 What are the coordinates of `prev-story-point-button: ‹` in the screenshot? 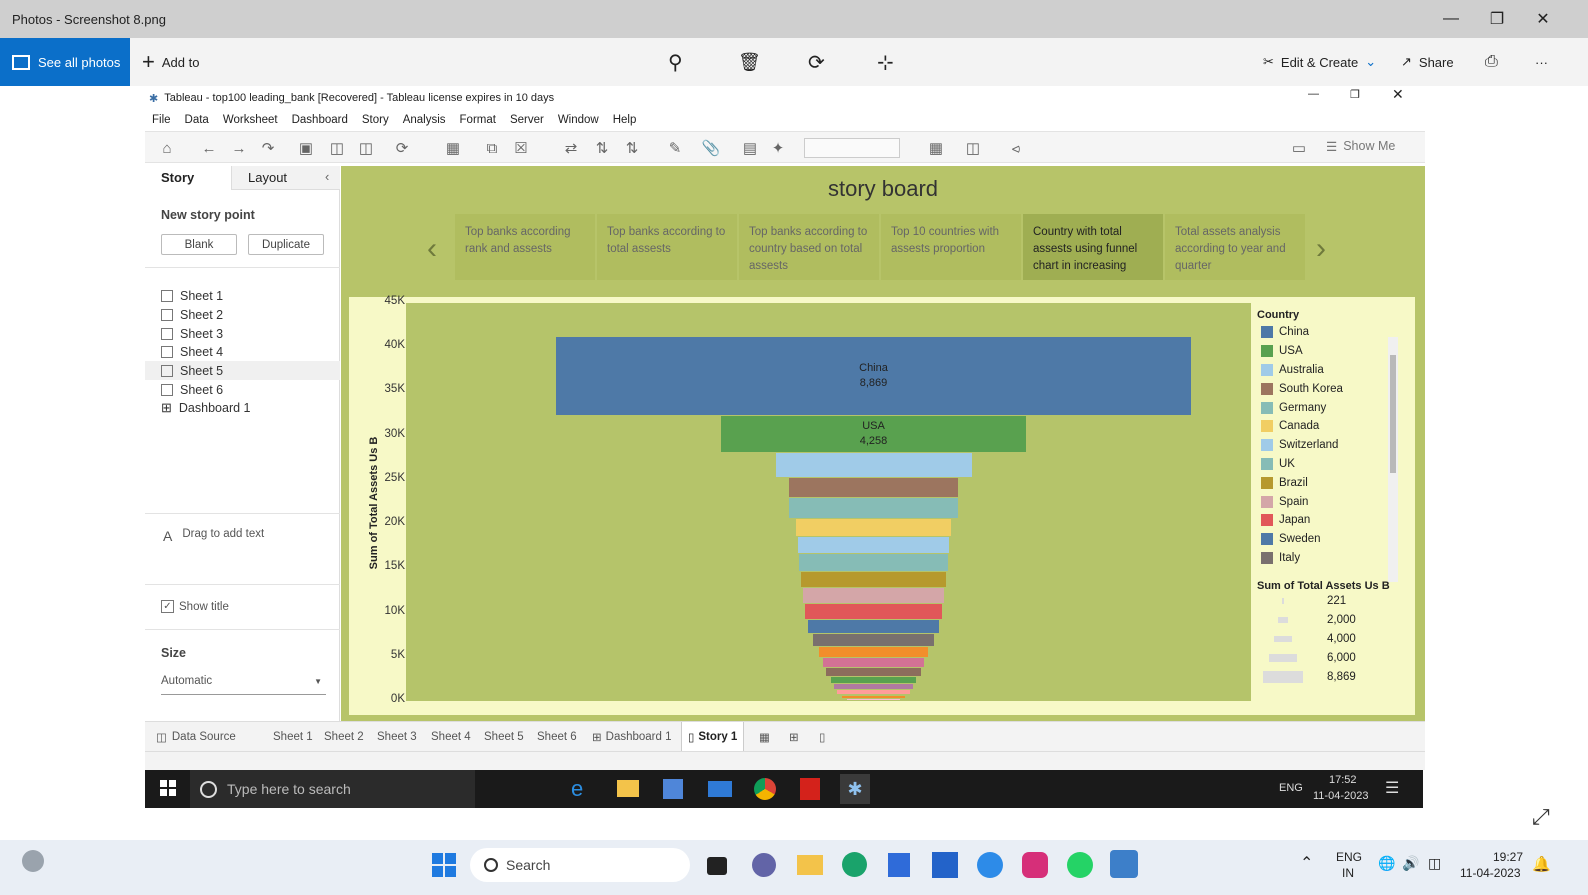 It's located at (432, 249).